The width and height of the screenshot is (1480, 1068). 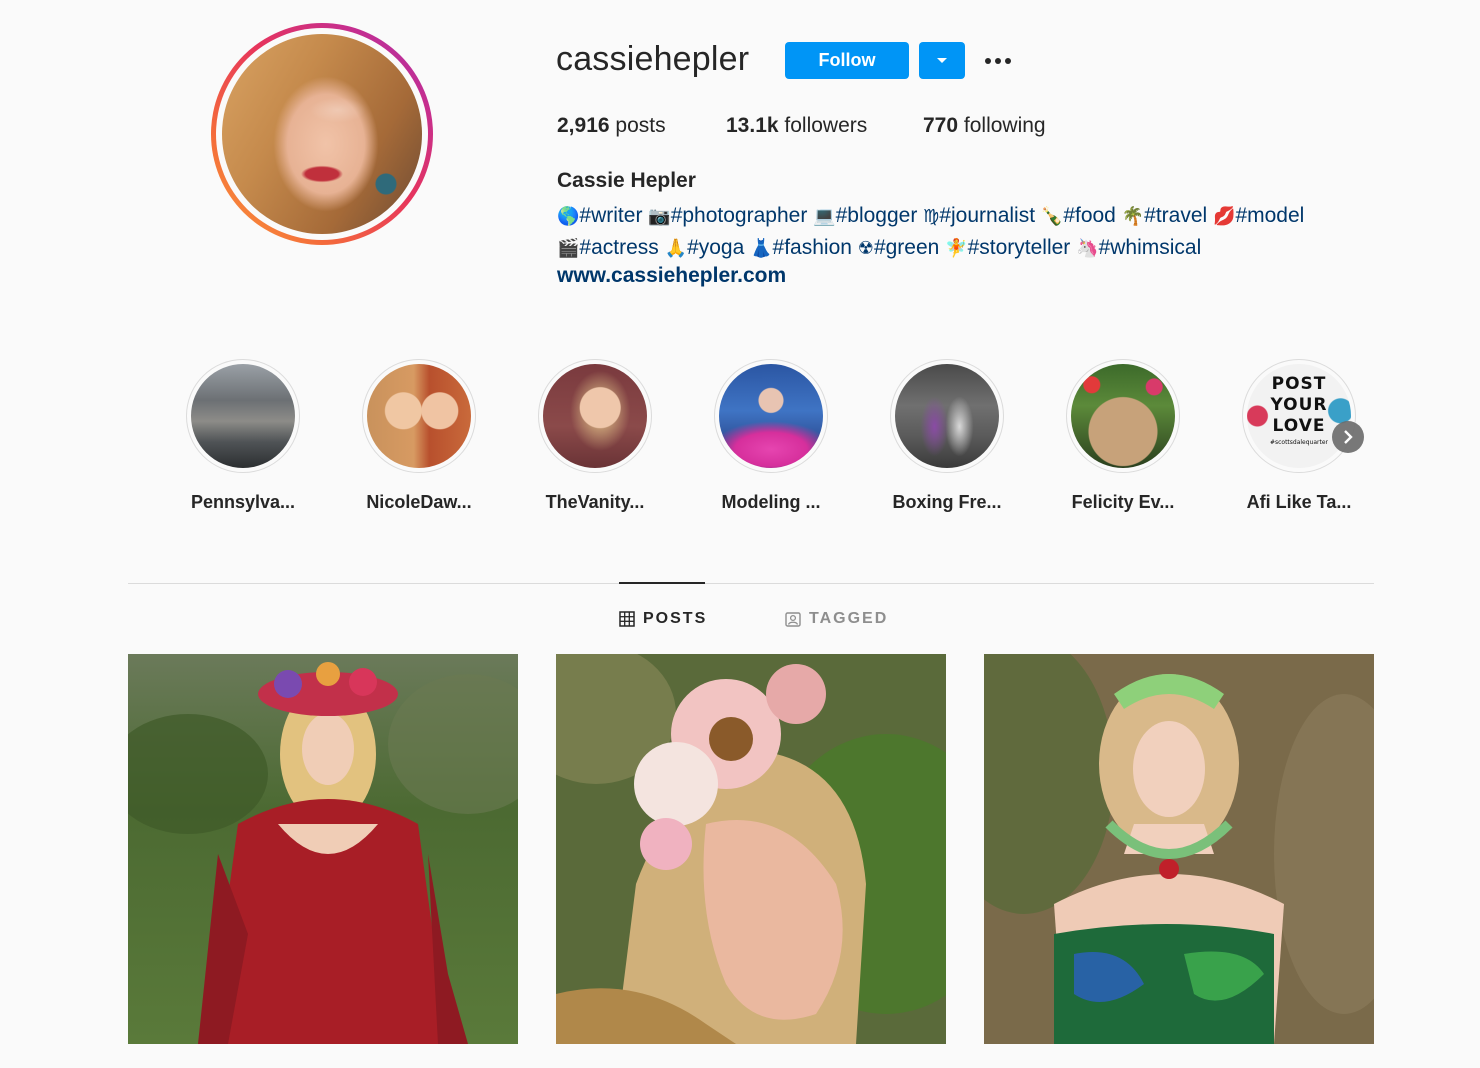 I want to click on bio-emoji: ☢, so click(x=865, y=248).